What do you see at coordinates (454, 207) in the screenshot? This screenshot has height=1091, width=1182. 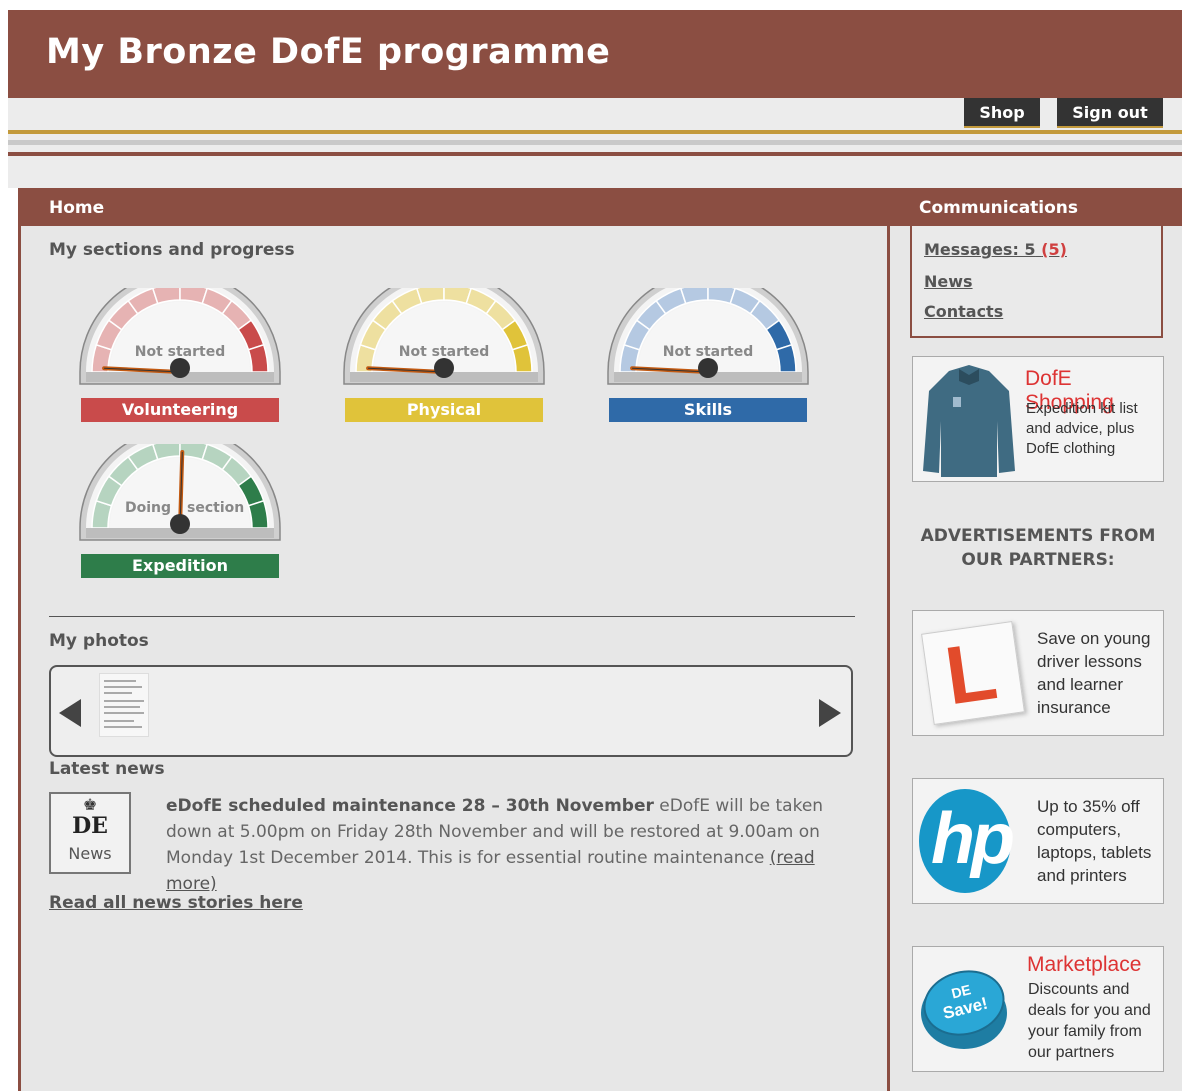 I see `home-heading: Home` at bounding box center [454, 207].